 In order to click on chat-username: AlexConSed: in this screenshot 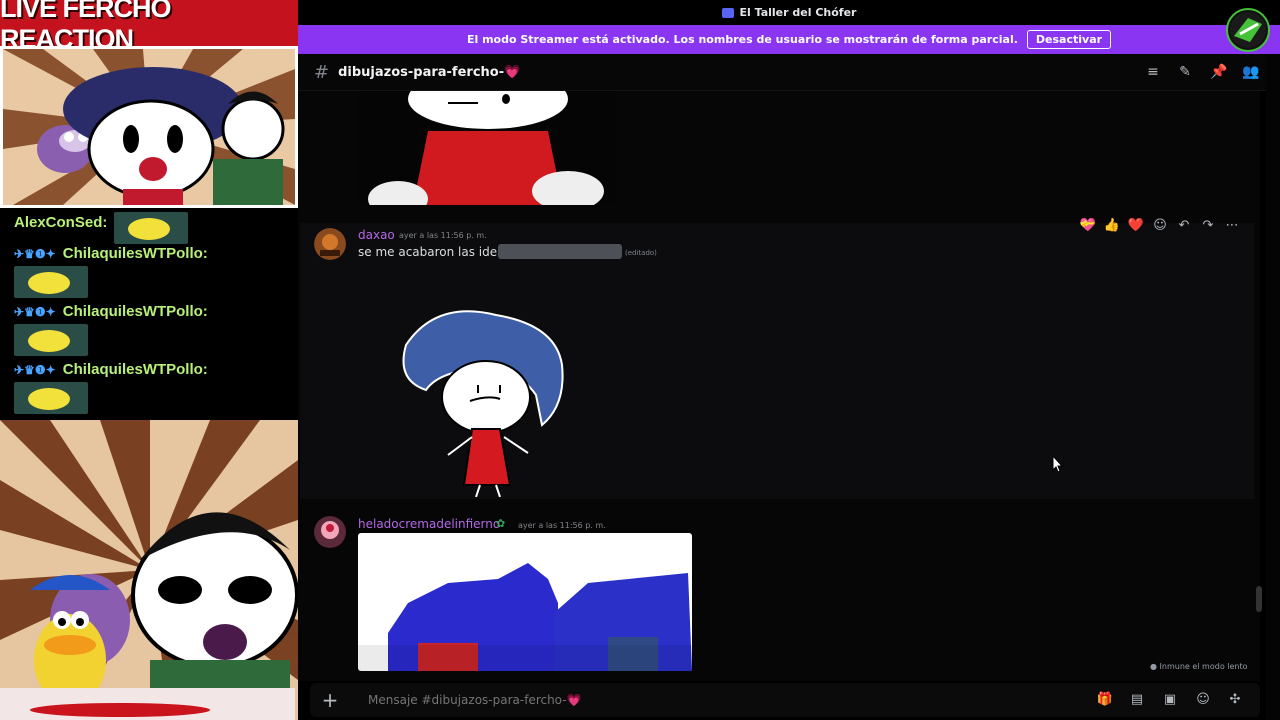, I will do `click(61, 222)`.